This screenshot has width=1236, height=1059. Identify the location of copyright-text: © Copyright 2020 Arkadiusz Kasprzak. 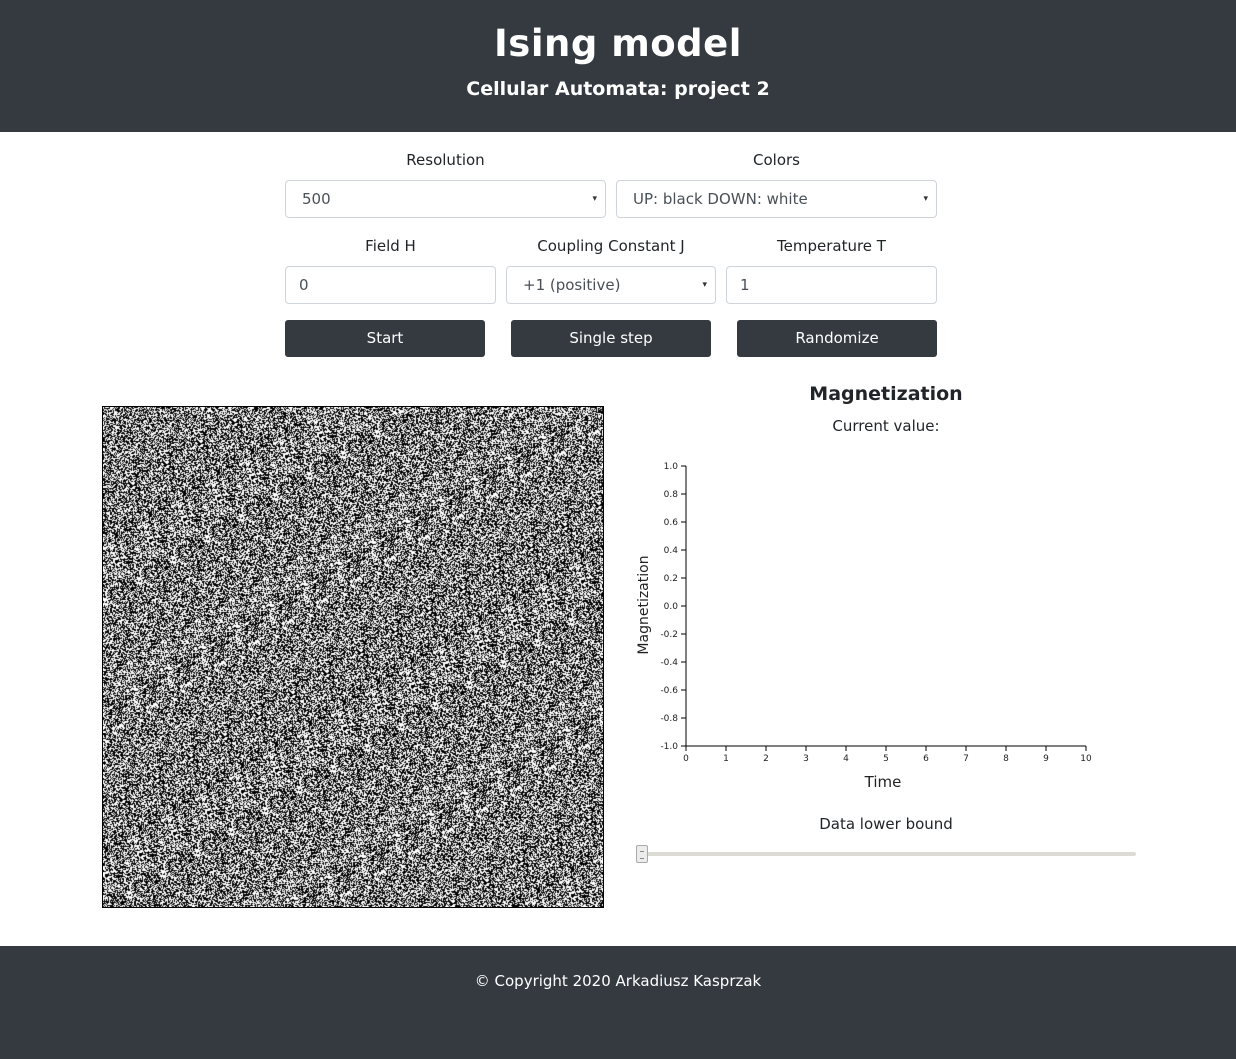
(618, 981).